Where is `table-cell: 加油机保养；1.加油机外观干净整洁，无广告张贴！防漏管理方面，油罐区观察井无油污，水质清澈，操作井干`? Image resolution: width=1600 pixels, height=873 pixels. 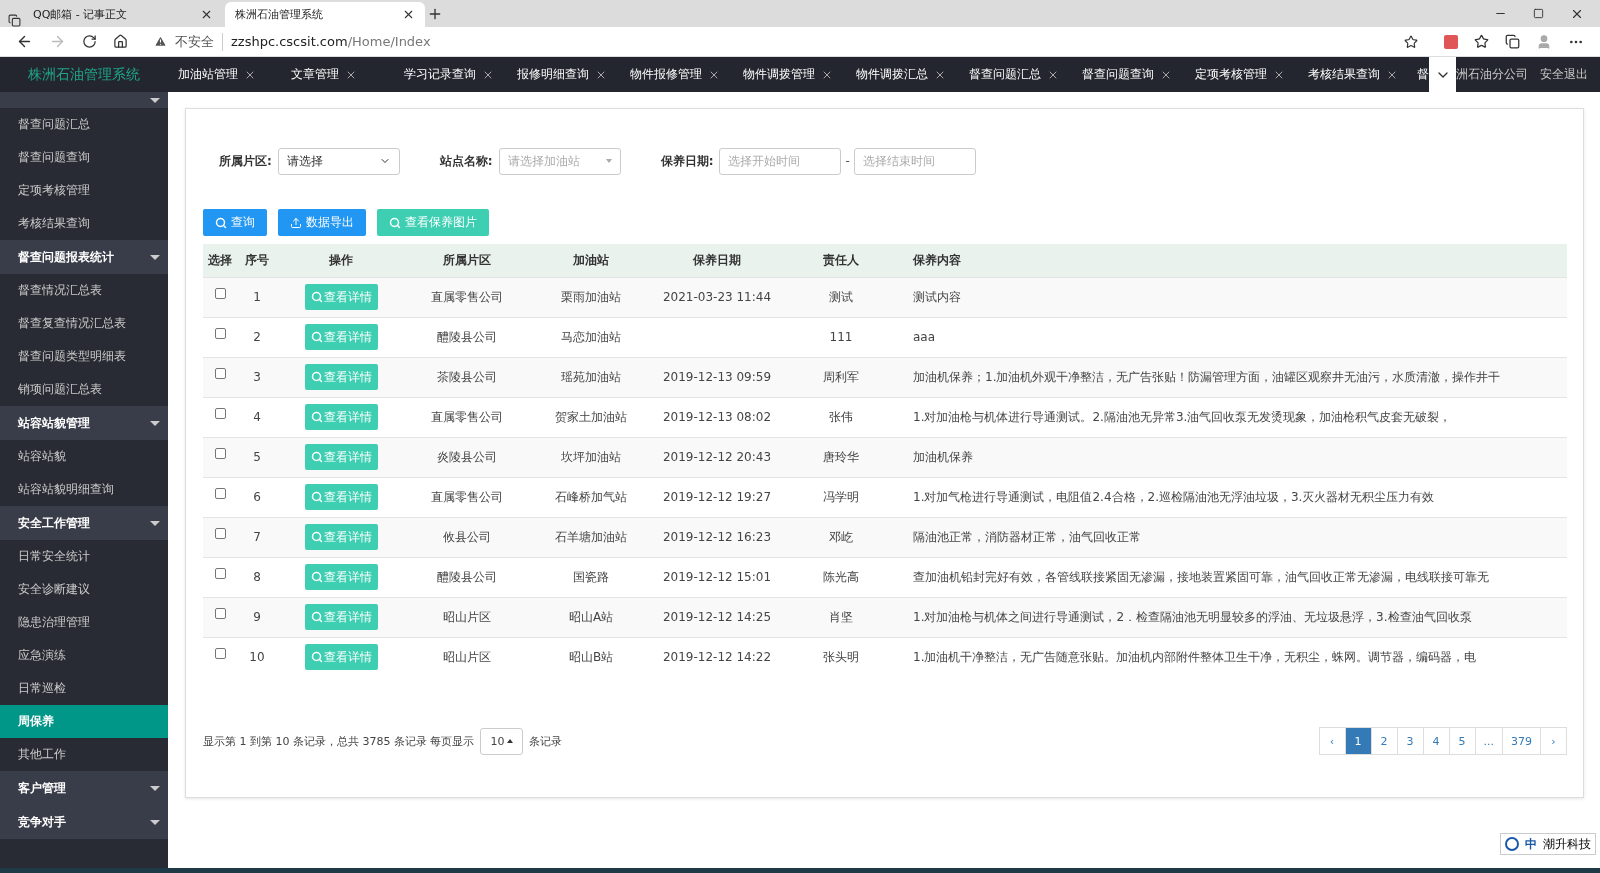
table-cell: 加油机保养；1.加油机外观干净整洁，无广告张贴！防漏管理方面，油罐区观察井无油污，水质清澈，操作井干 is located at coordinates (1234, 377).